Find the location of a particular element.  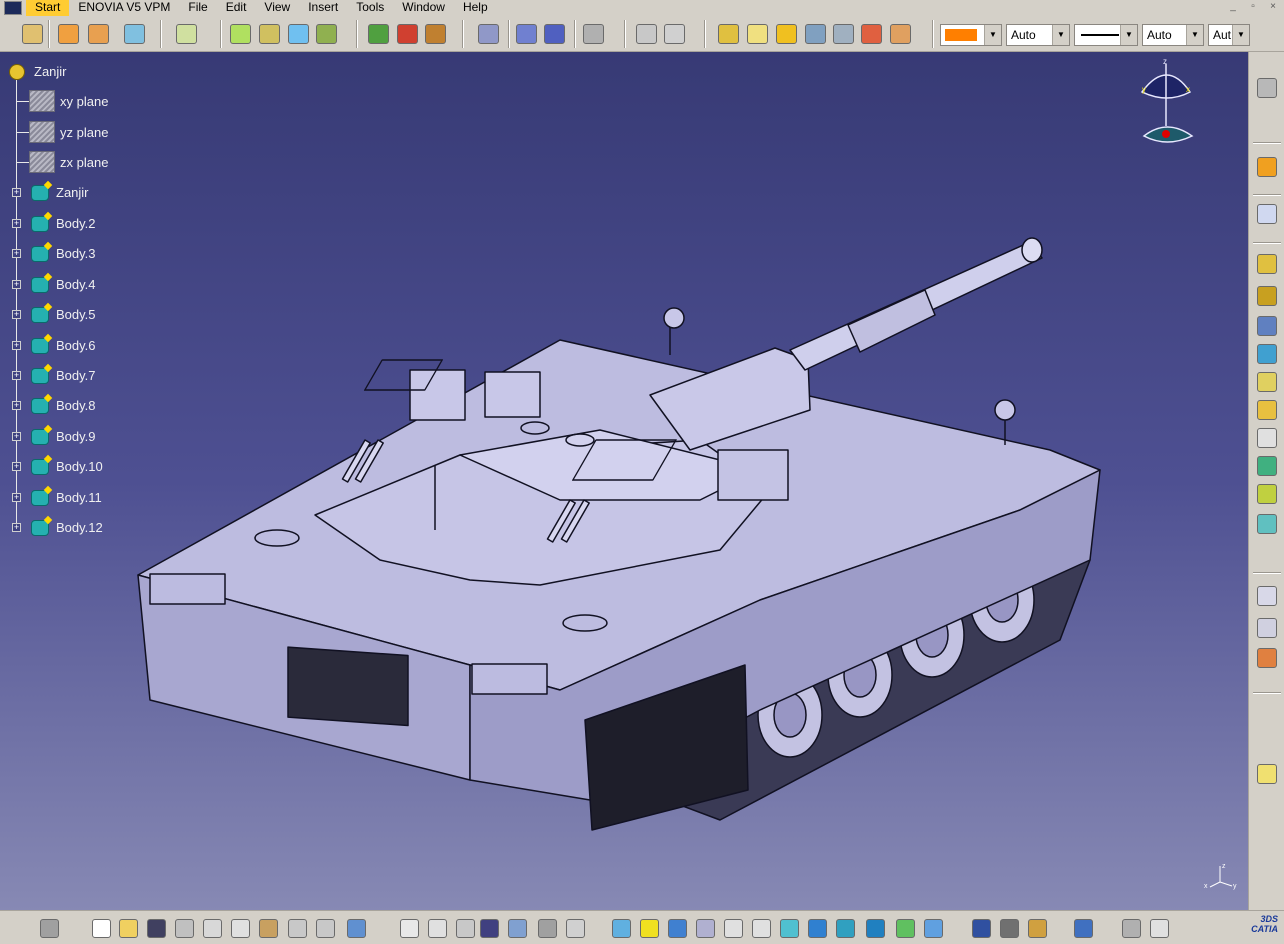

close-button: × is located at coordinates (1273, 7).